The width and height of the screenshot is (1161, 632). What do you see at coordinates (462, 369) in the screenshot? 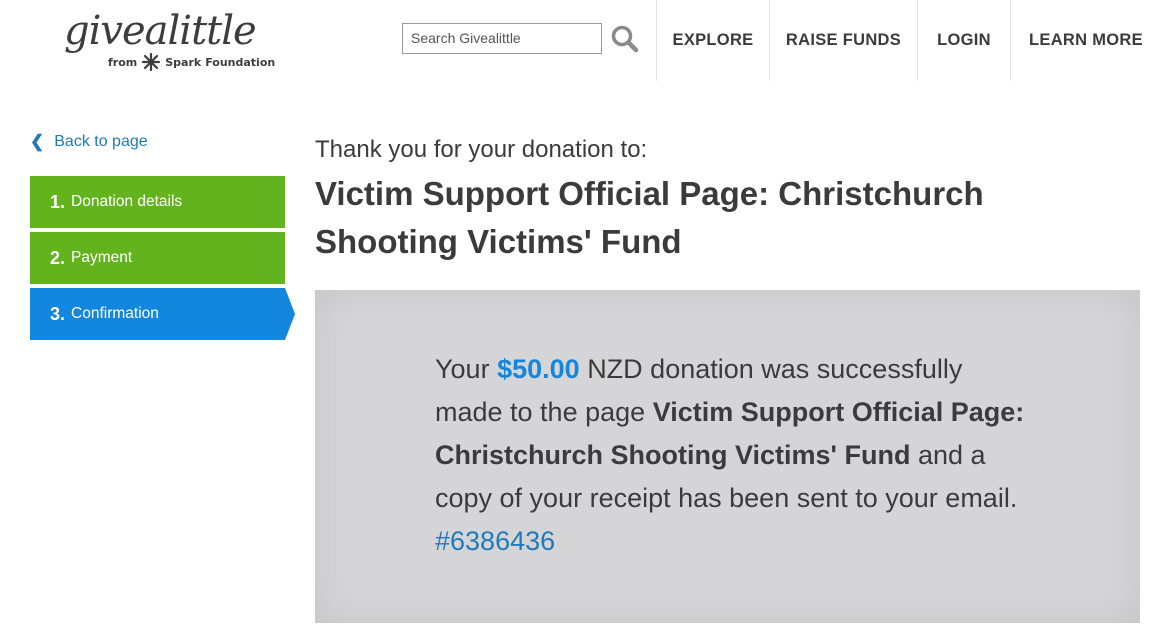
I see `confirmation-prefix: Your` at bounding box center [462, 369].